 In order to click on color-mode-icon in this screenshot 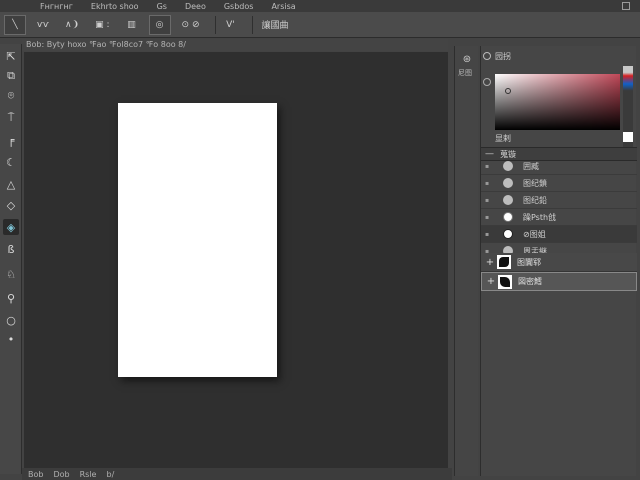, I will do `click(487, 82)`.